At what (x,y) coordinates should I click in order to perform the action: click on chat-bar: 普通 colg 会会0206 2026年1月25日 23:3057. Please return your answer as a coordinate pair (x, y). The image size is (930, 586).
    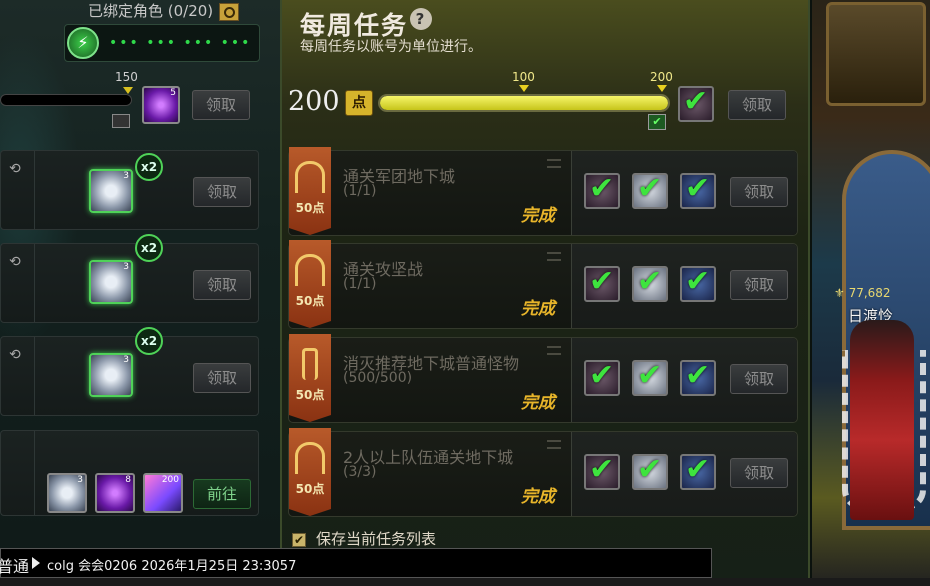
    Looking at the image, I should click on (356, 563).